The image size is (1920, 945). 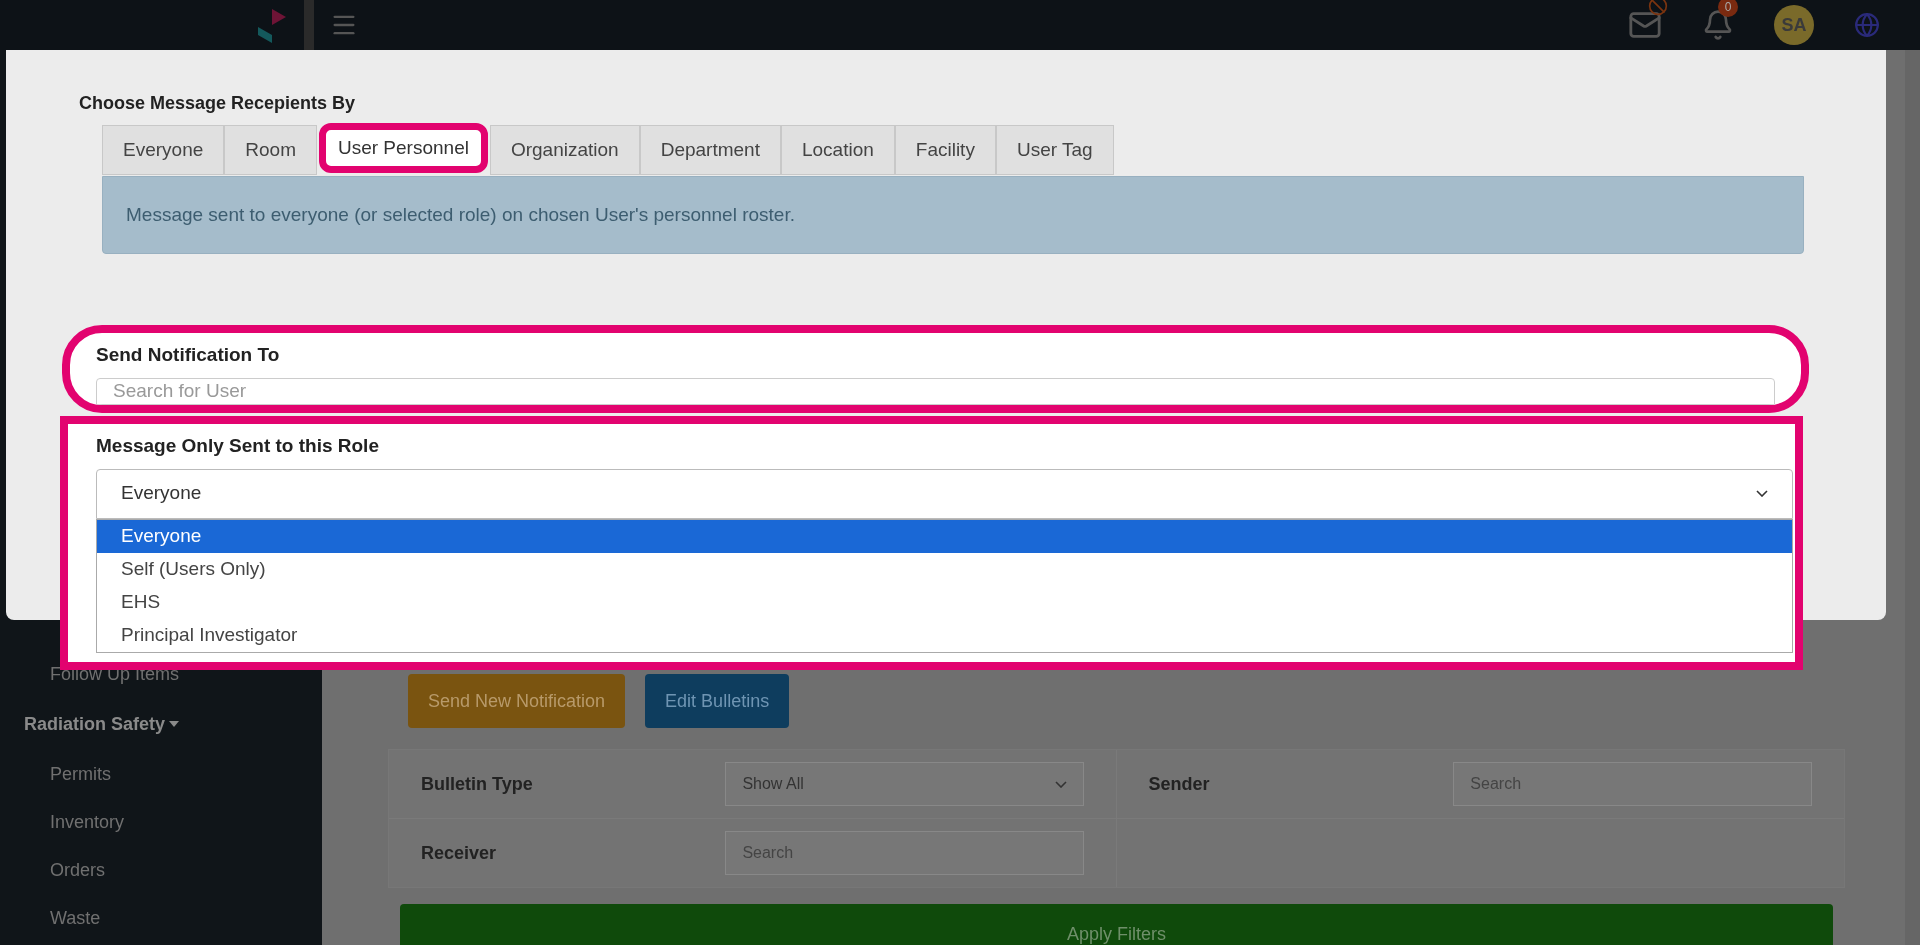 I want to click on globe-icon, so click(x=1867, y=25).